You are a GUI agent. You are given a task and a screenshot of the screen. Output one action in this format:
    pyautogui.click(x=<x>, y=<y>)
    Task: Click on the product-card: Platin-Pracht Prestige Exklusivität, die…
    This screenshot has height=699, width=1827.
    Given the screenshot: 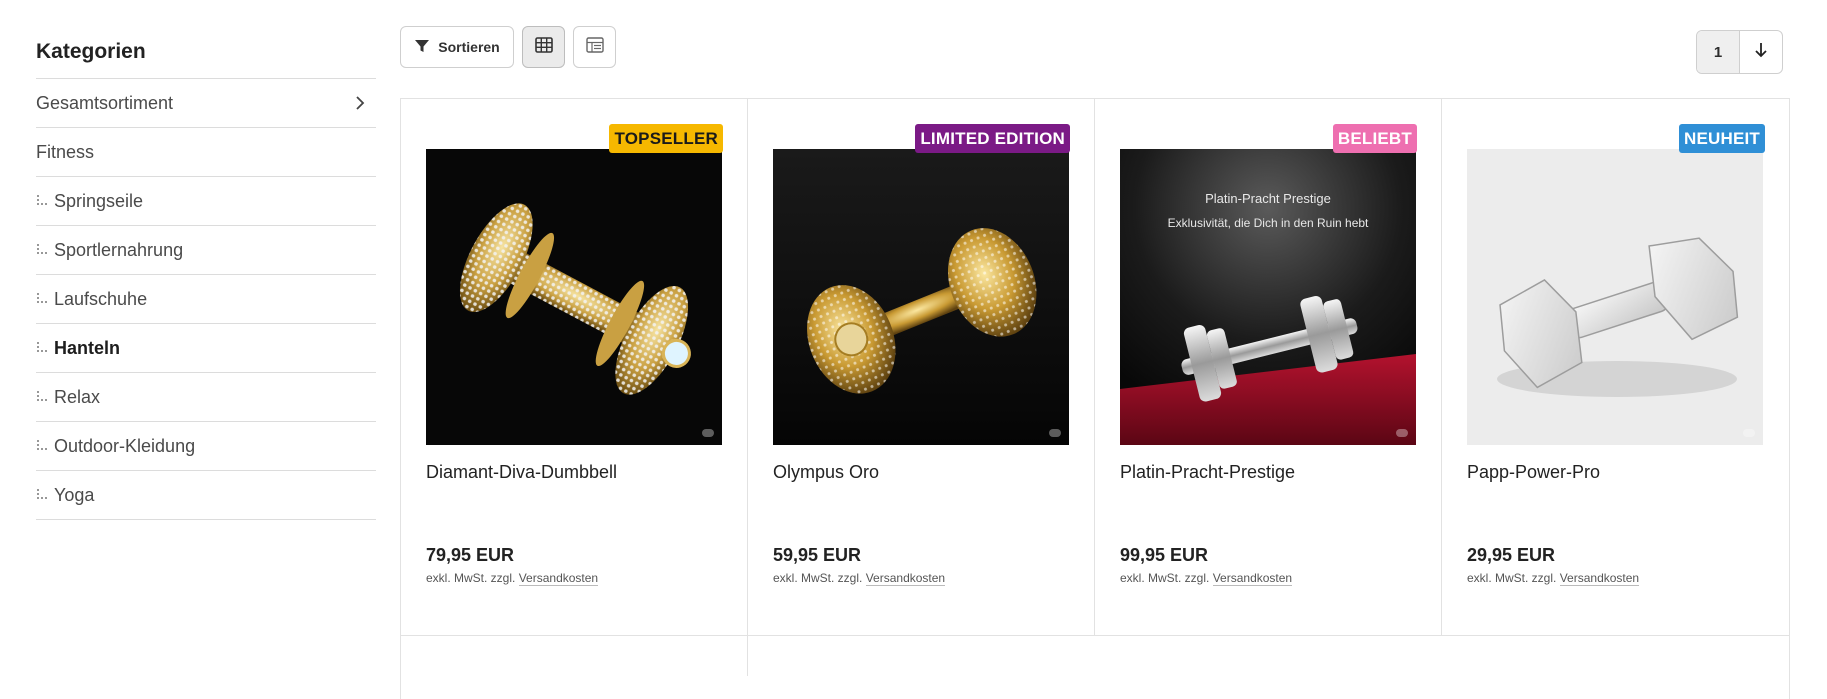 What is the action you would take?
    pyautogui.click(x=1268, y=367)
    